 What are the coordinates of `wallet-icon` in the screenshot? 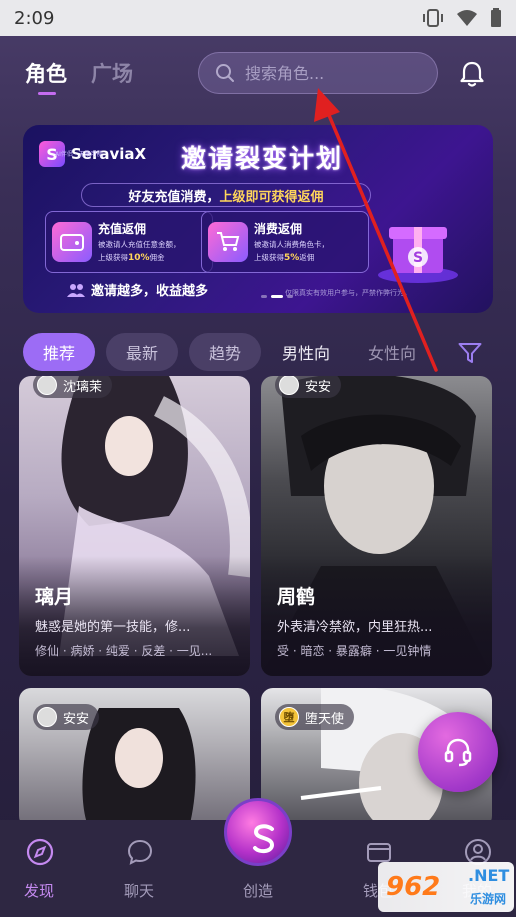 It's located at (72, 242).